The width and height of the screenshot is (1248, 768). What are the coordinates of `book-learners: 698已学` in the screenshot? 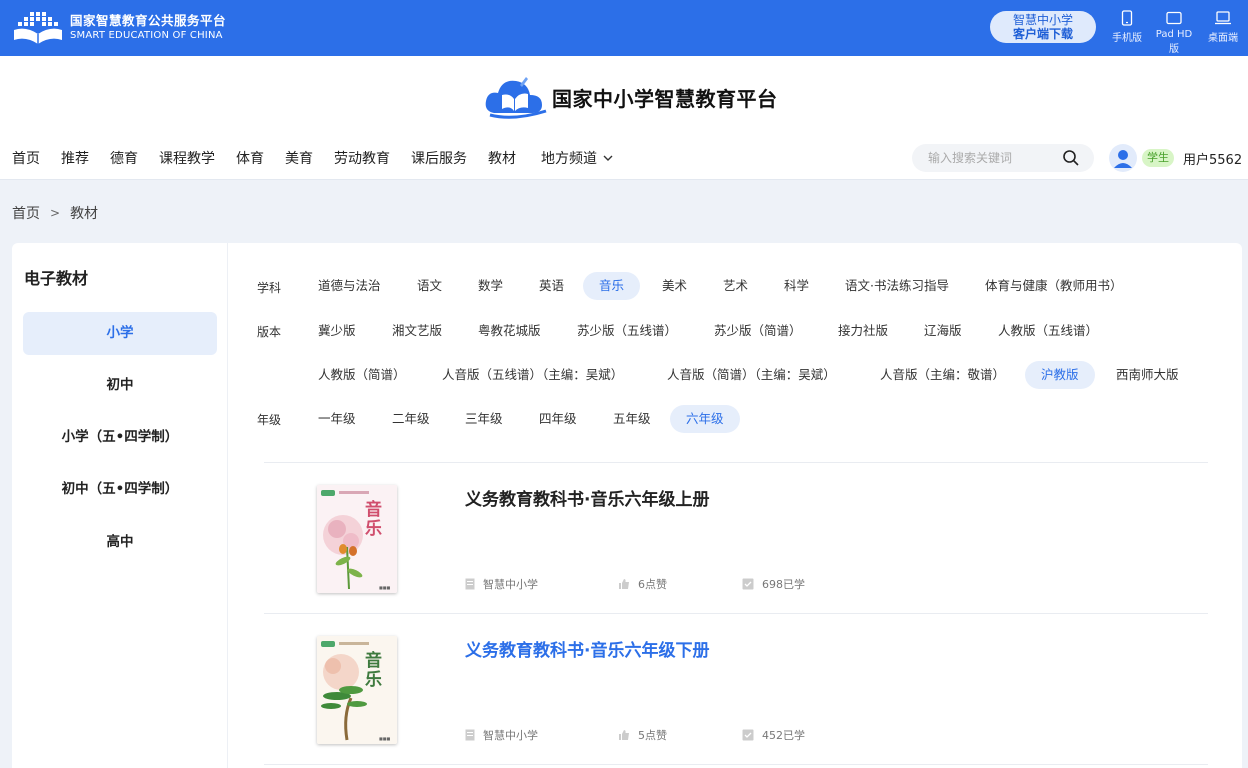 It's located at (773, 584).